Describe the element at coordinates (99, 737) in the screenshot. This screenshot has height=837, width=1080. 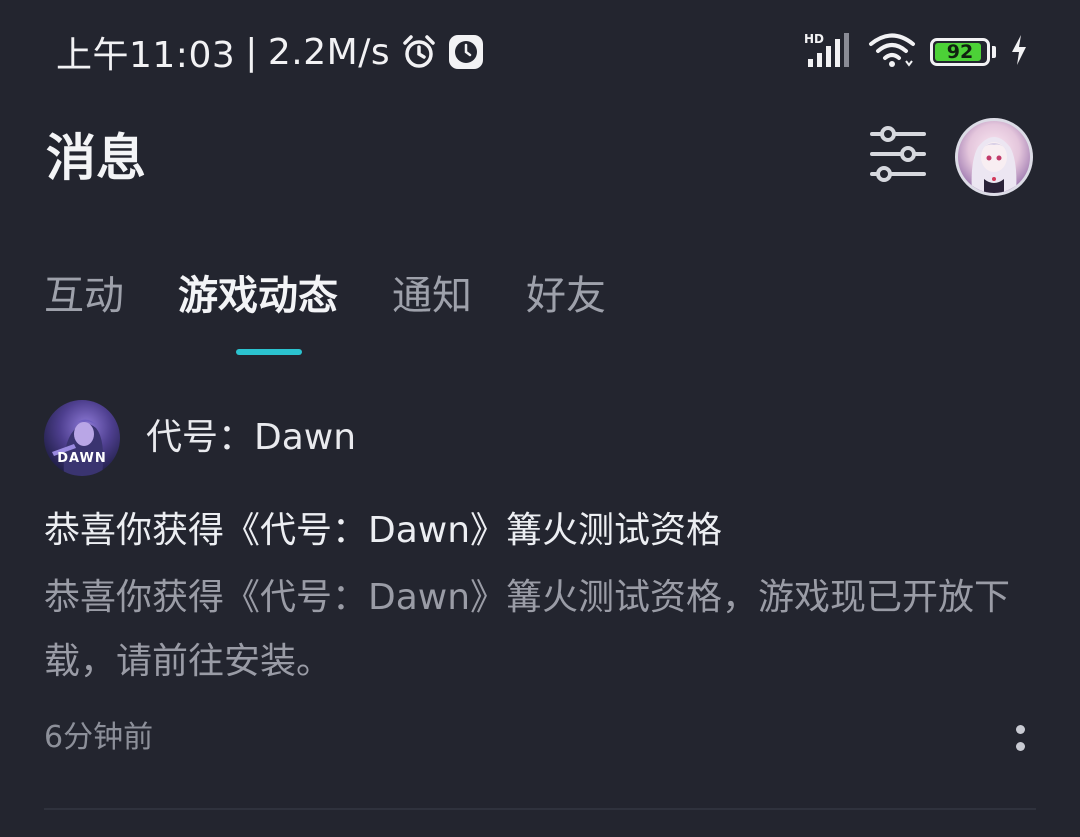
I see `message-time: 6分钟前` at that location.